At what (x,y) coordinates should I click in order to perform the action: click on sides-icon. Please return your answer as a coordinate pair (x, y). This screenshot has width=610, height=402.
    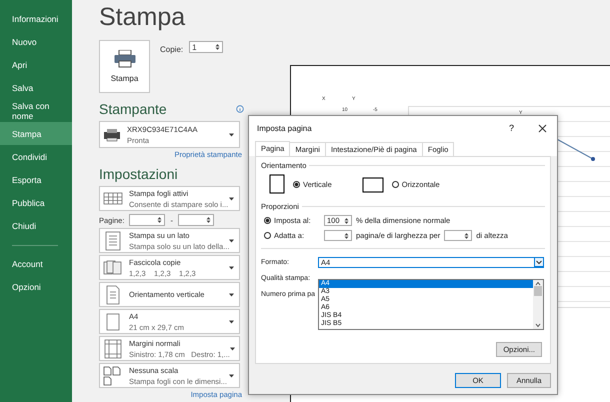
    Looking at the image, I should click on (113, 240).